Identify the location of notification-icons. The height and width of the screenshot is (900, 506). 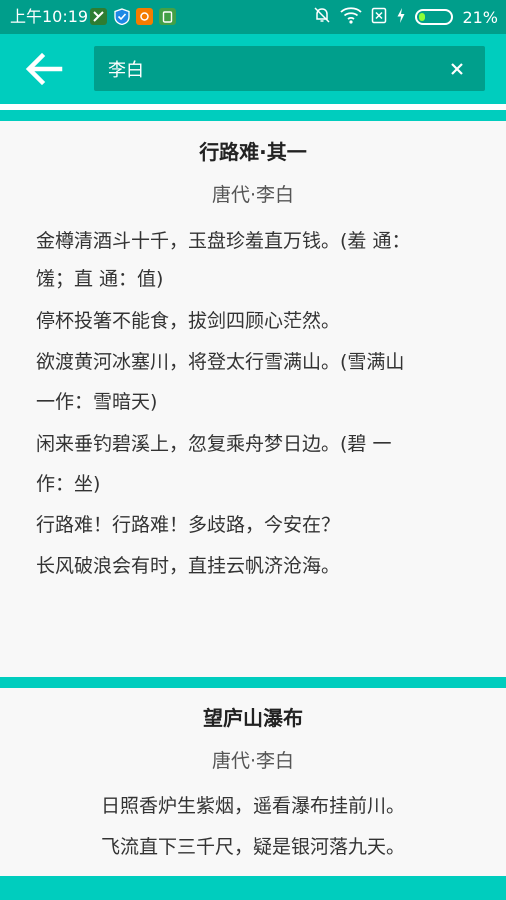
(133, 17).